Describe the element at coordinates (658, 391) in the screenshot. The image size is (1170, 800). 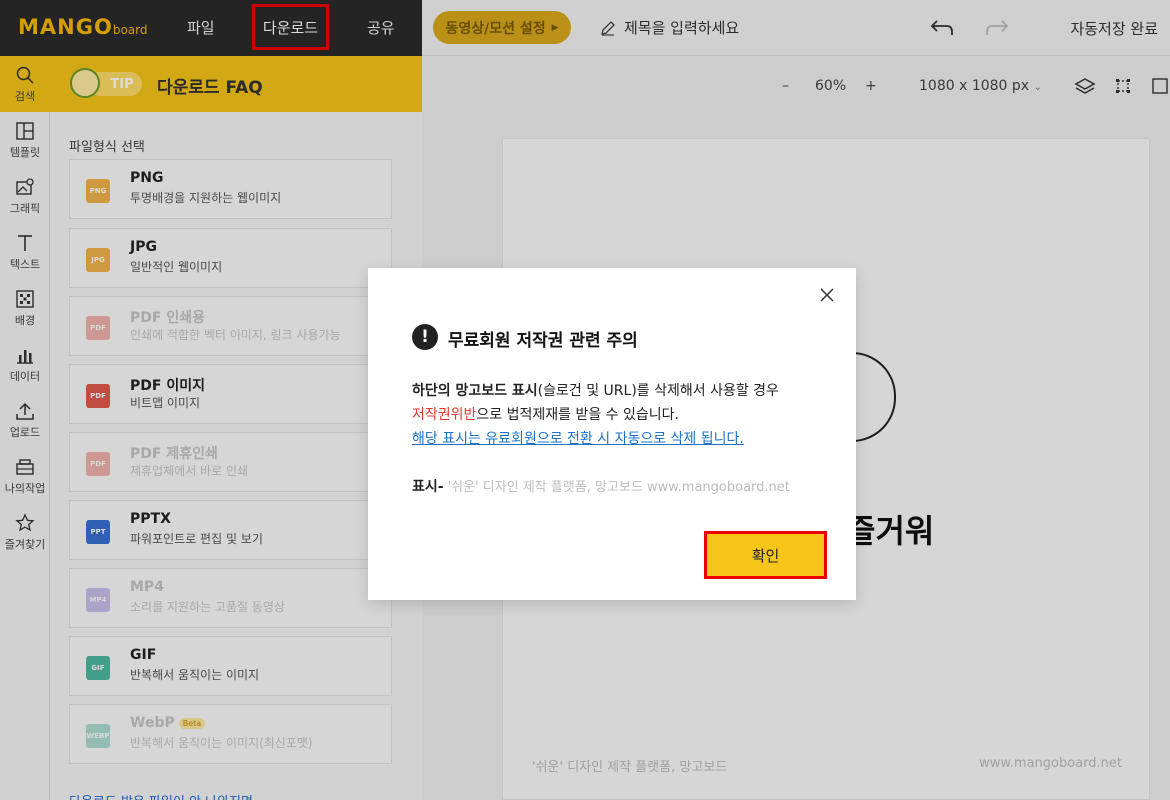
I see `modal-message-rest: (슬로건 및 URL)를 삭제해서 사용할 경우` at that location.